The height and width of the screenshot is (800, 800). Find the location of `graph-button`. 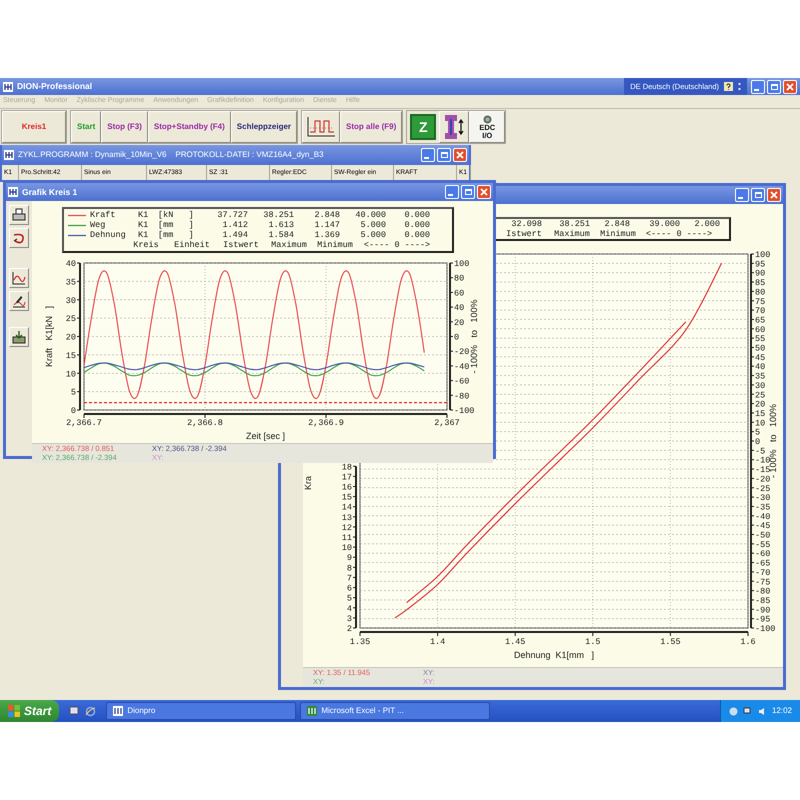

graph-button is located at coordinates (321, 127).